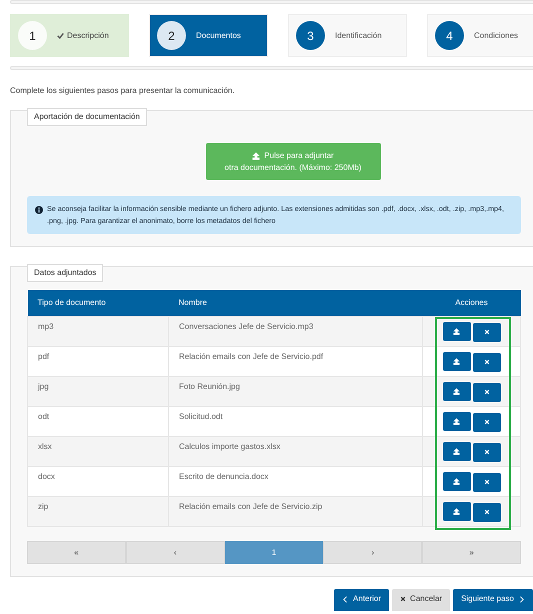  I want to click on next-button: Siguiente paso, so click(493, 600).